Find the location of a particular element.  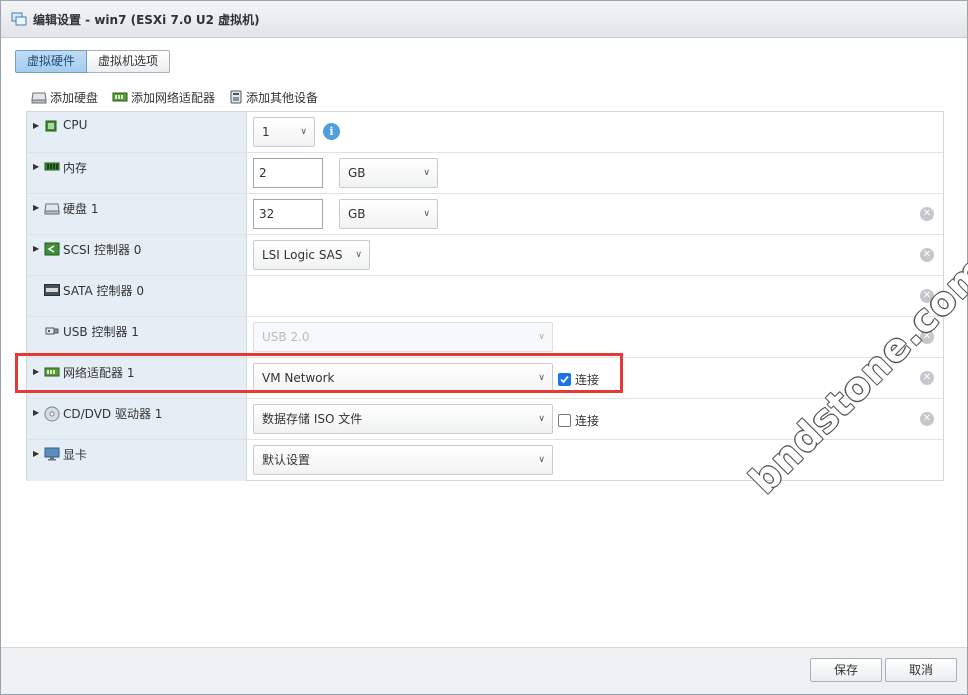

title-bar: 编辑设置 - win7 (ESXi 7.0 U2 虚拟机) is located at coordinates (484, 19).